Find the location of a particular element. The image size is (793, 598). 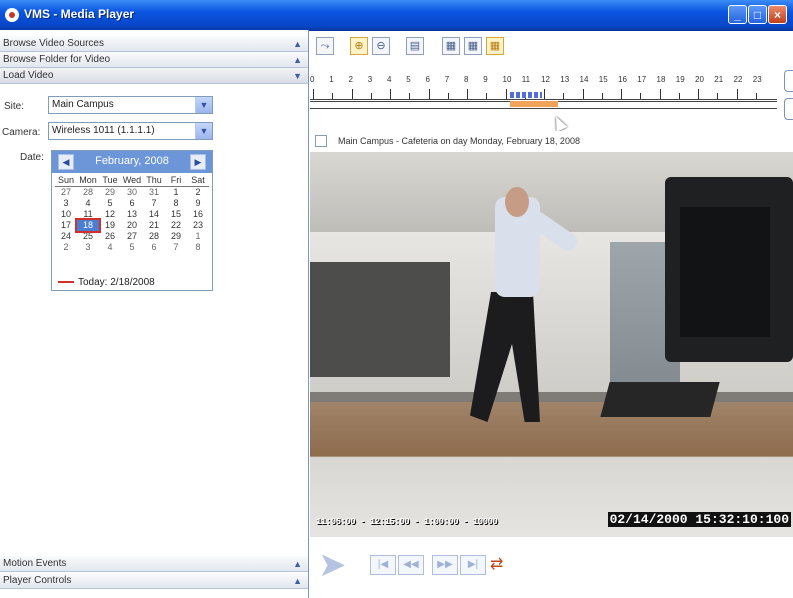

timeline-hour-label: 23 is located at coordinates (757, 79).